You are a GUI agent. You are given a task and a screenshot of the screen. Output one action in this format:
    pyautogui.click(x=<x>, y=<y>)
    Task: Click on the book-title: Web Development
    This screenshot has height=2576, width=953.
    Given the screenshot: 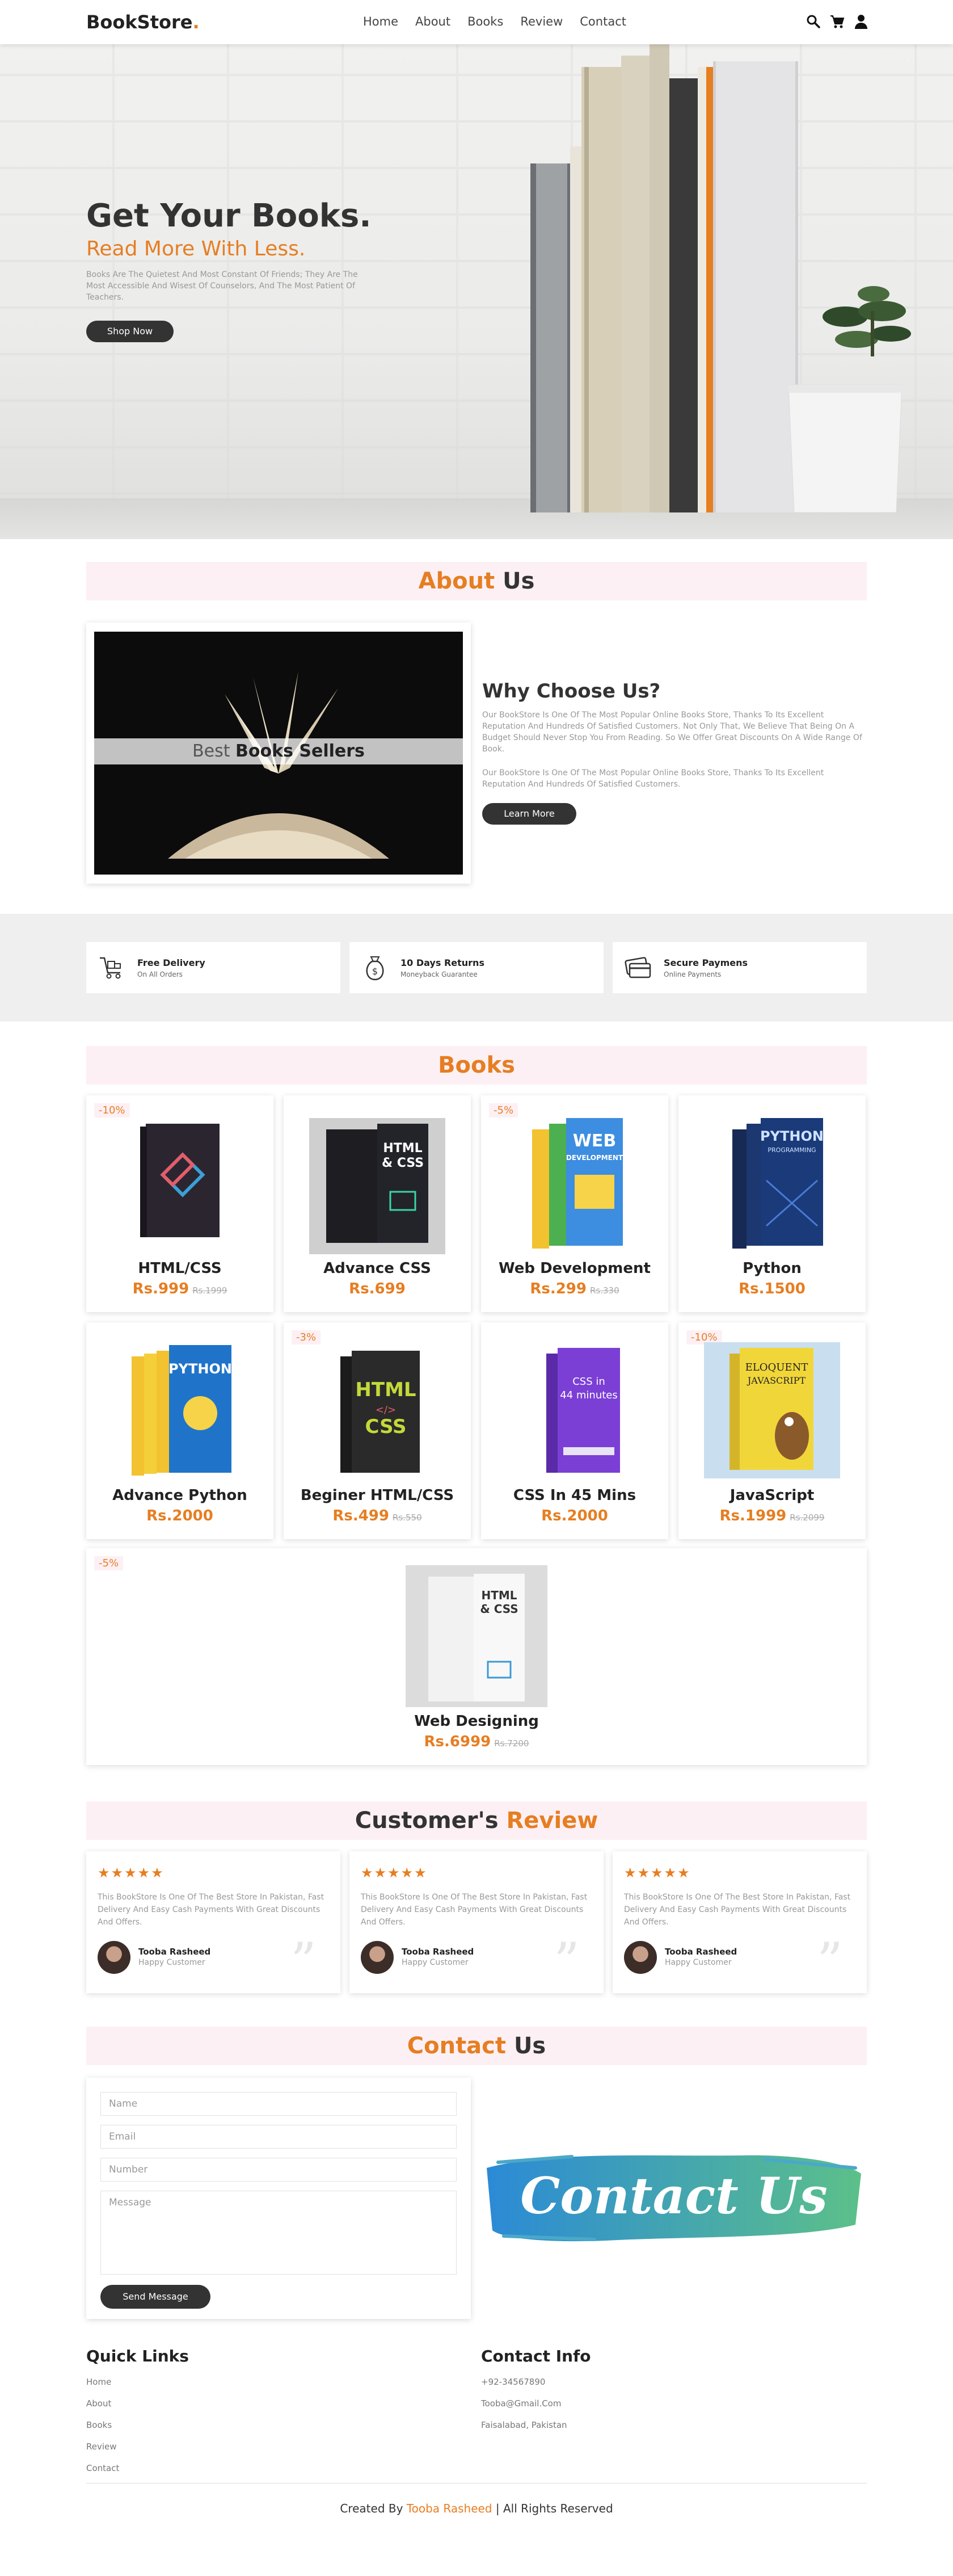 What is the action you would take?
    pyautogui.click(x=575, y=1268)
    